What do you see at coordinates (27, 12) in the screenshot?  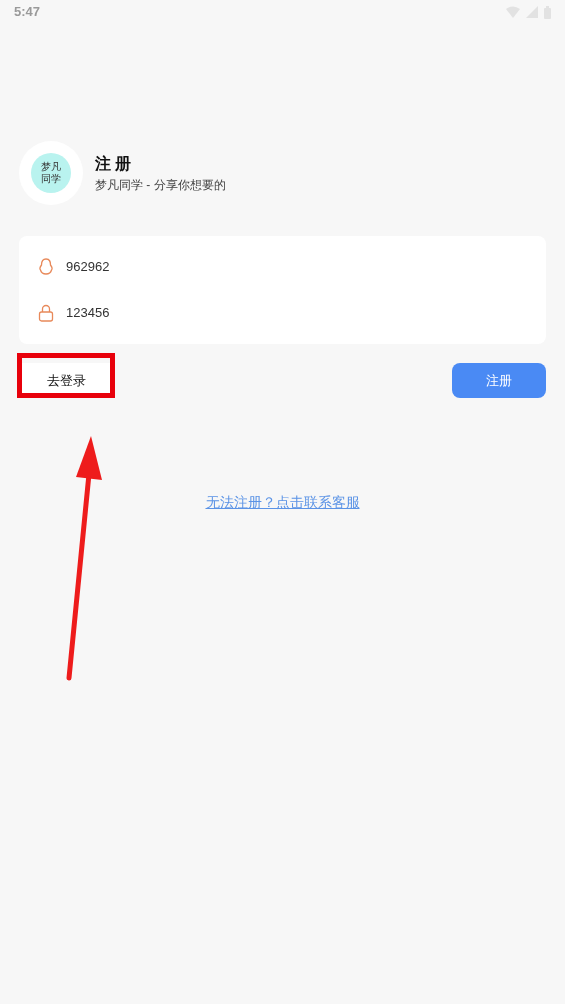 I see `status-time: 5:47` at bounding box center [27, 12].